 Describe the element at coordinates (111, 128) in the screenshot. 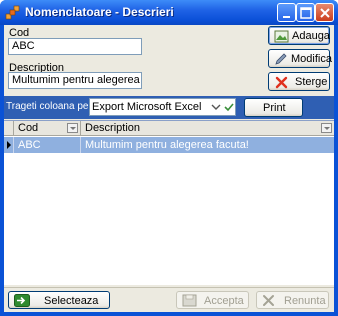

I see `column-header-description: Description` at that location.